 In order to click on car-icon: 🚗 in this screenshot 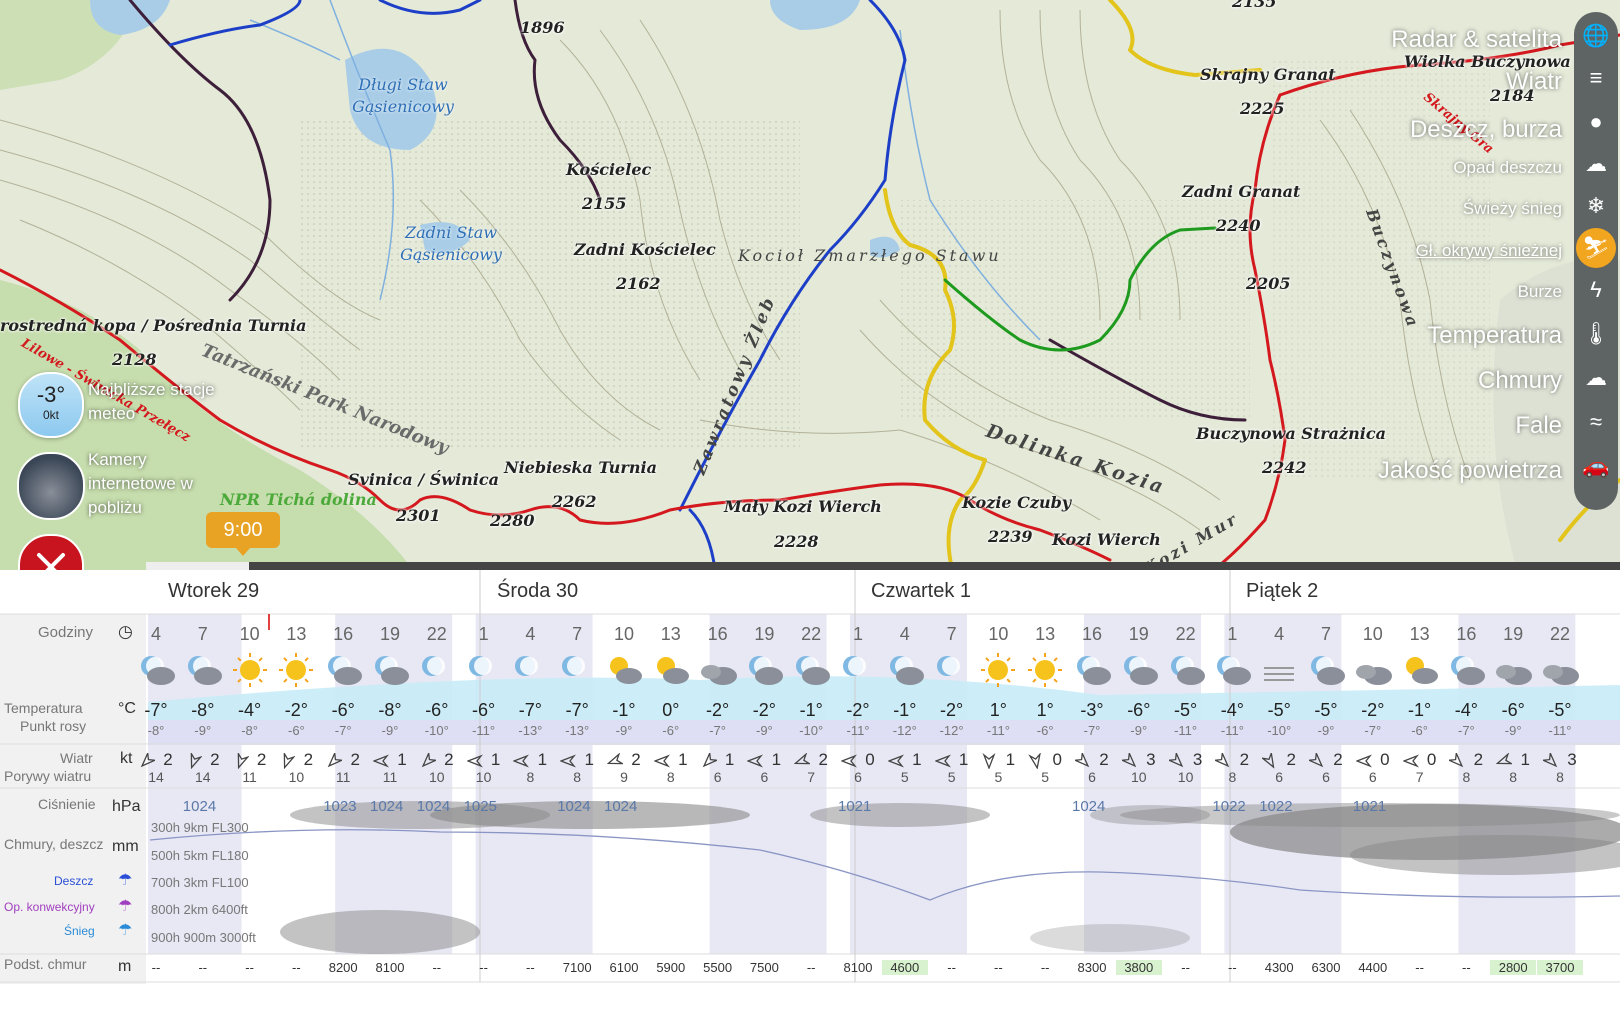, I will do `click(1596, 466)`.